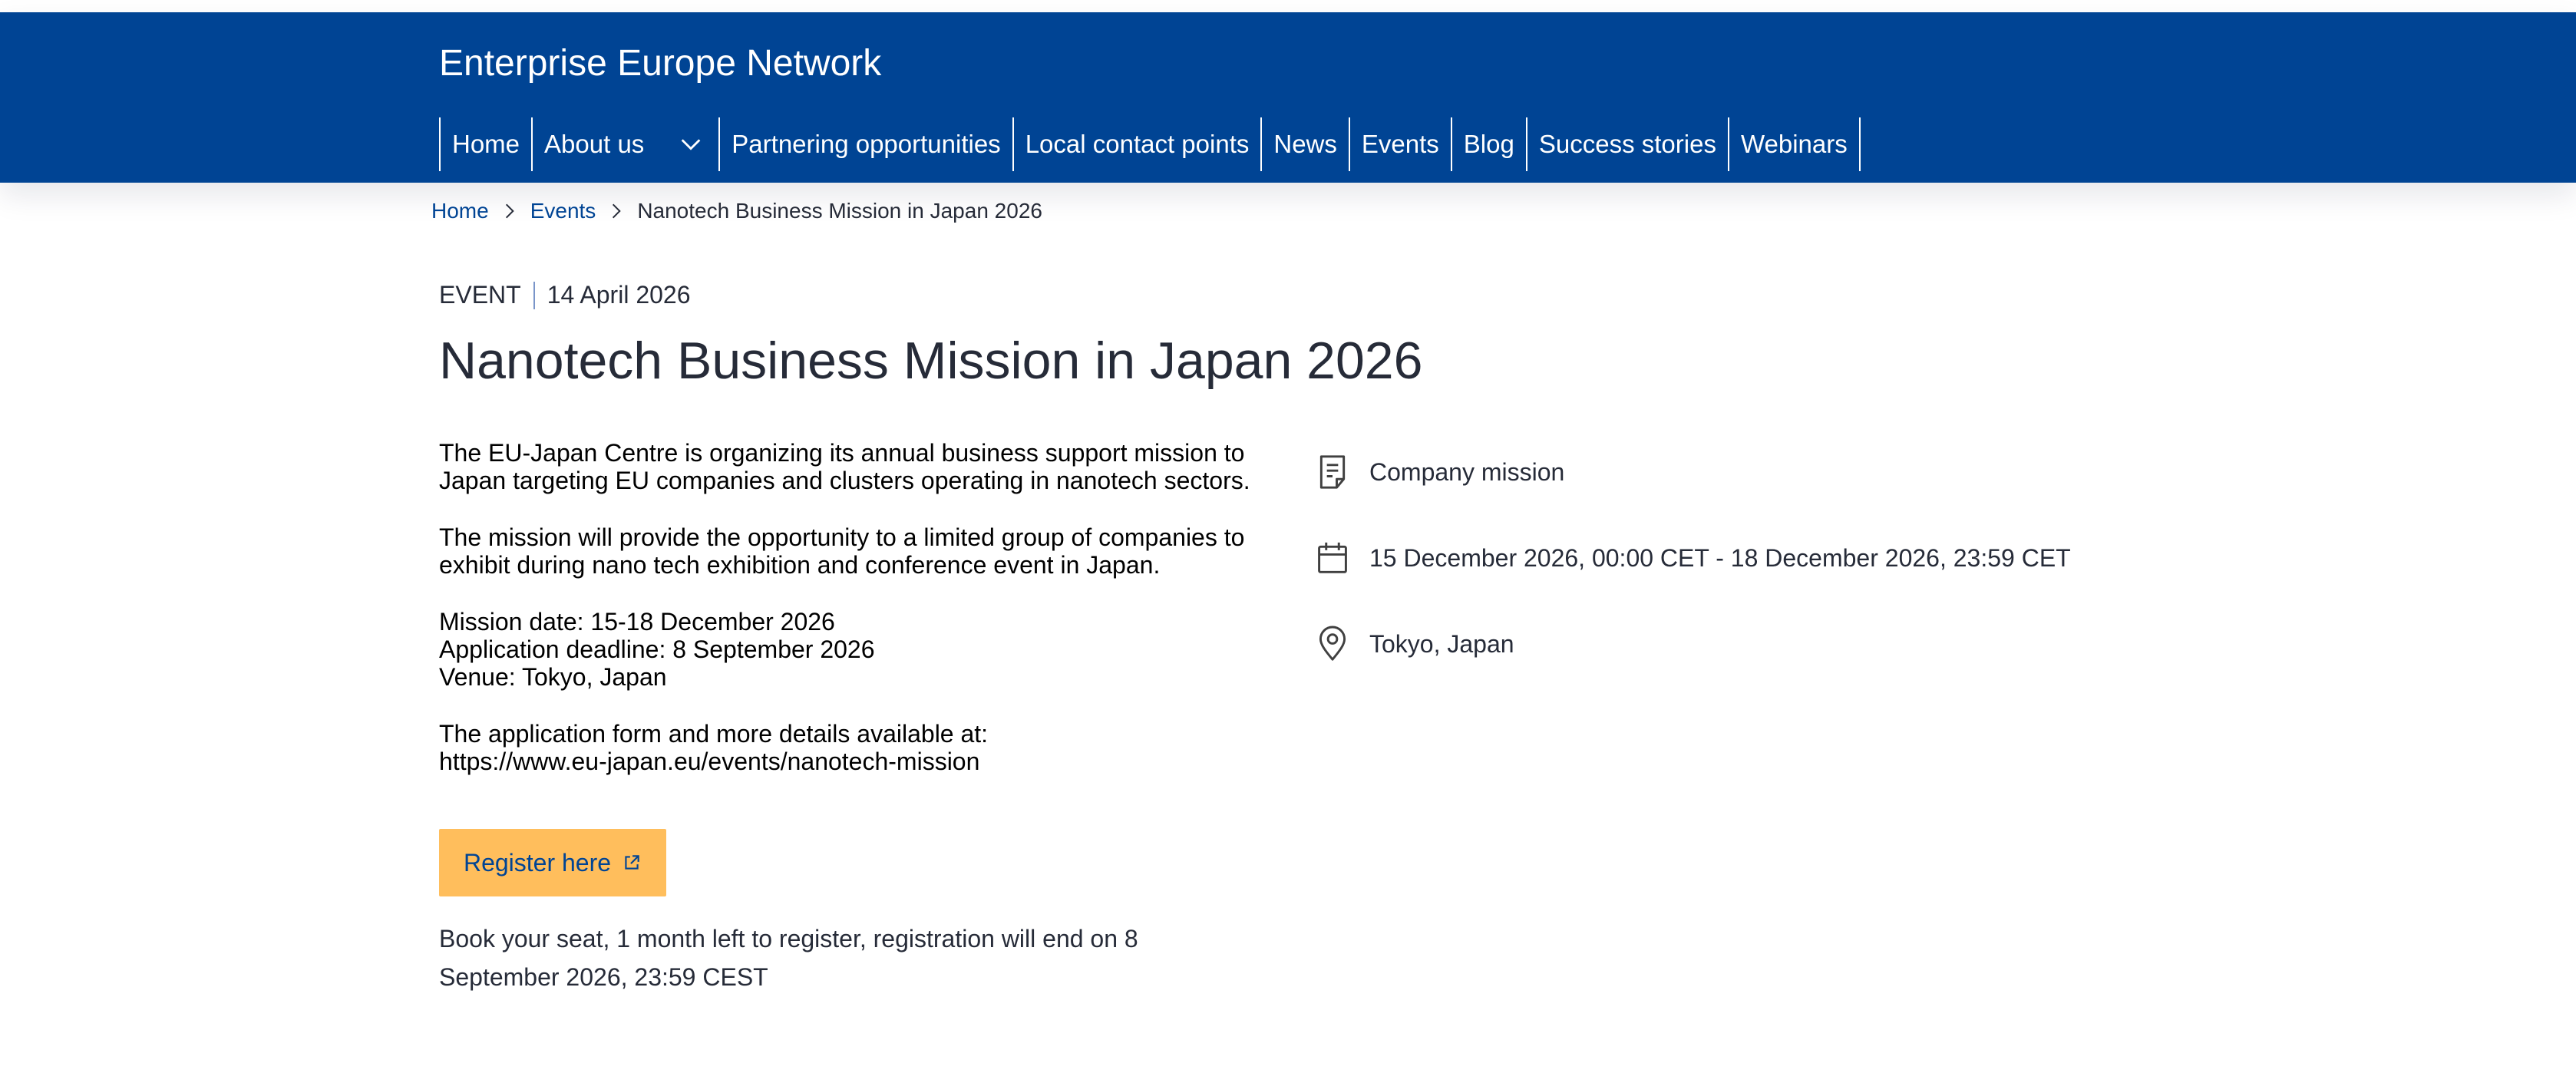 The height and width of the screenshot is (1073, 2576). I want to click on nav-item-success-stories: Success stories, so click(1628, 144).